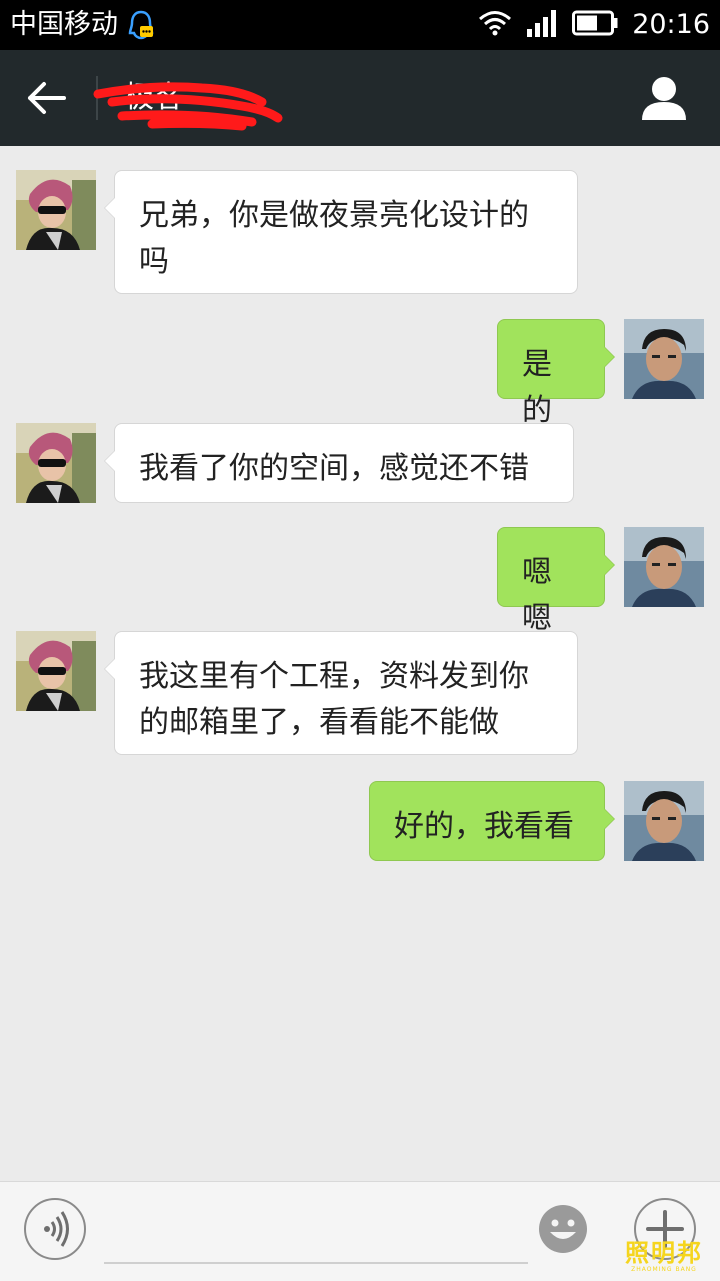  I want to click on redaction-scribble, so click(188, 106).